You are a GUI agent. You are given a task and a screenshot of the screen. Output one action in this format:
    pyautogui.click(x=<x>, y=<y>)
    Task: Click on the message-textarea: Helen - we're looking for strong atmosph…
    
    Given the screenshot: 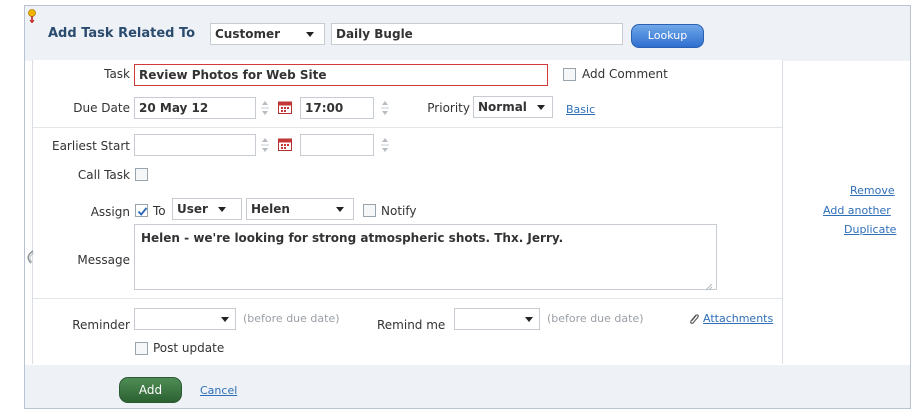 What is the action you would take?
    pyautogui.click(x=425, y=257)
    